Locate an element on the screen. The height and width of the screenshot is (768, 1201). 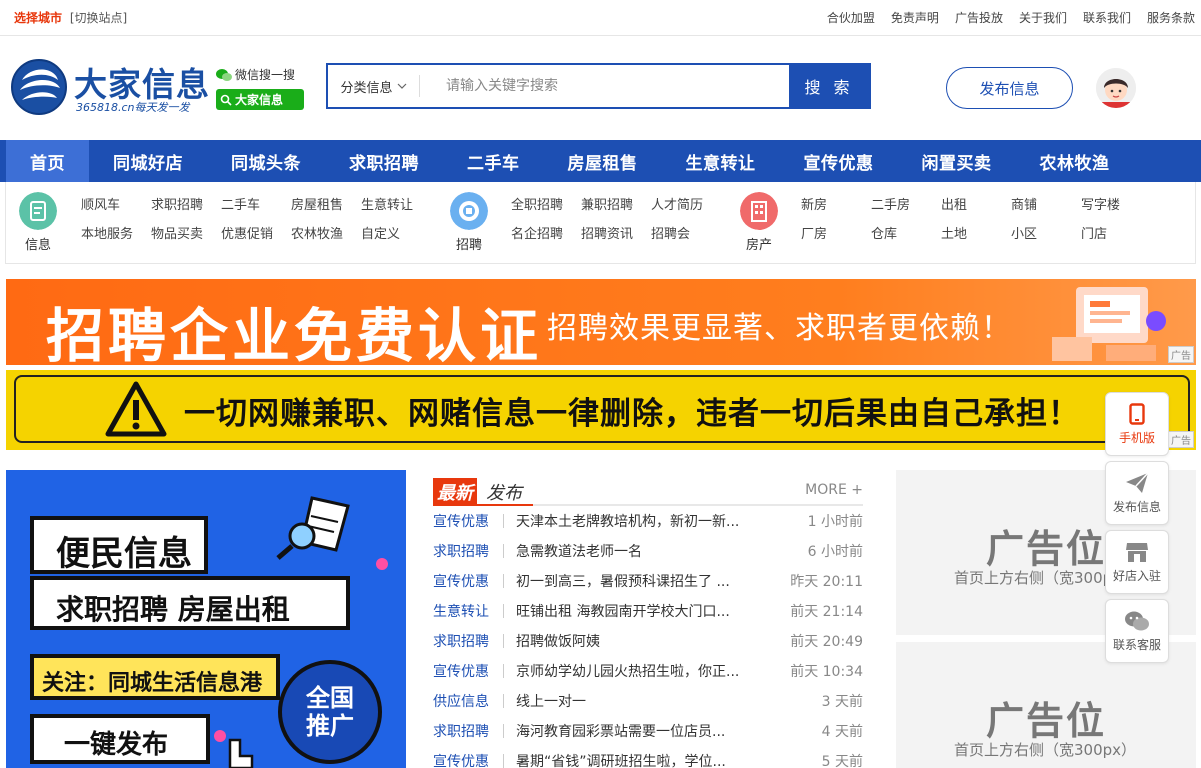
top-link-disclaimer: 免责声明 is located at coordinates (915, 17).